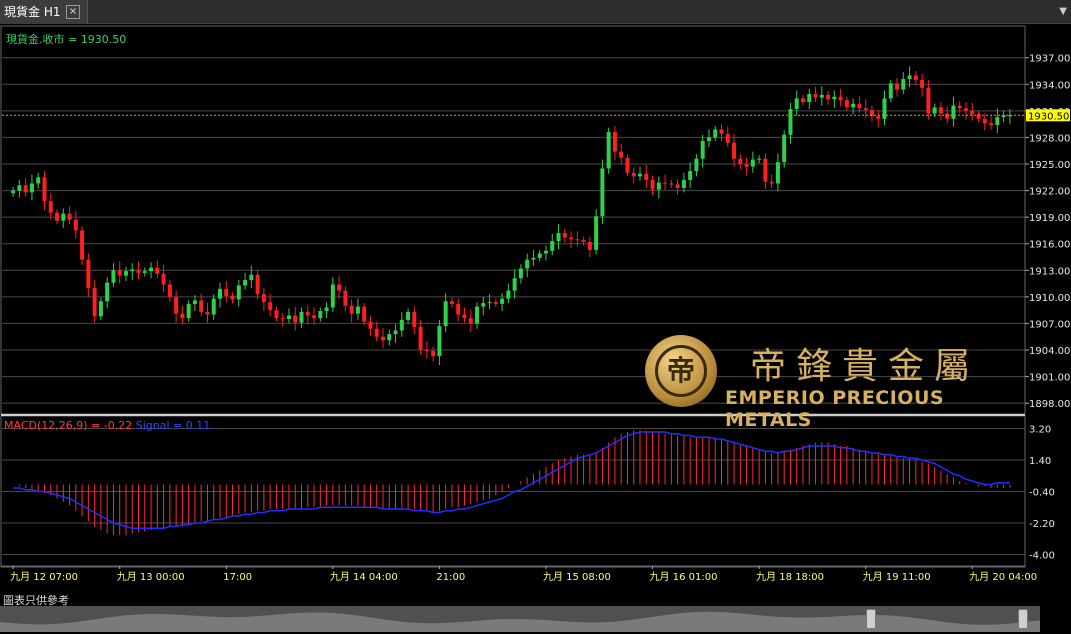 Image resolution: width=1071 pixels, height=634 pixels. I want to click on macd-tick-label: -2.20, so click(1042, 524).